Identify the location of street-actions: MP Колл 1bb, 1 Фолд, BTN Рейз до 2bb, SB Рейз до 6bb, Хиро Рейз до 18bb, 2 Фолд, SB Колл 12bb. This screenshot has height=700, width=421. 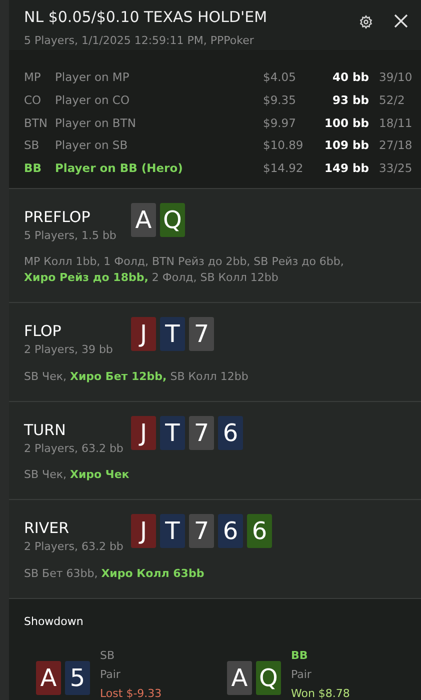
(184, 270).